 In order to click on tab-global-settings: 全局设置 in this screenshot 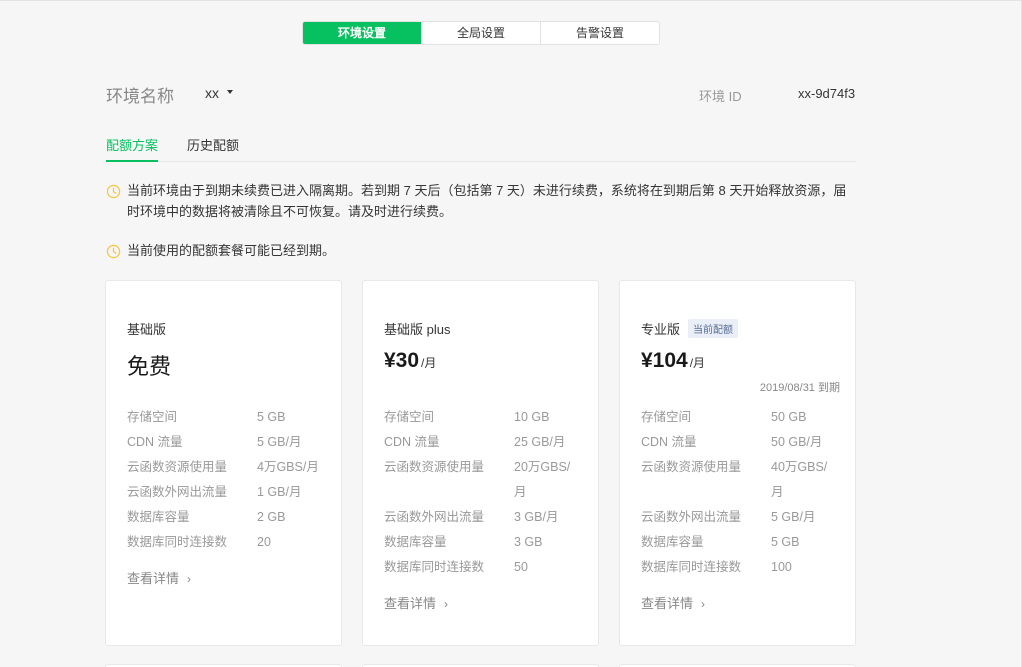, I will do `click(480, 33)`.